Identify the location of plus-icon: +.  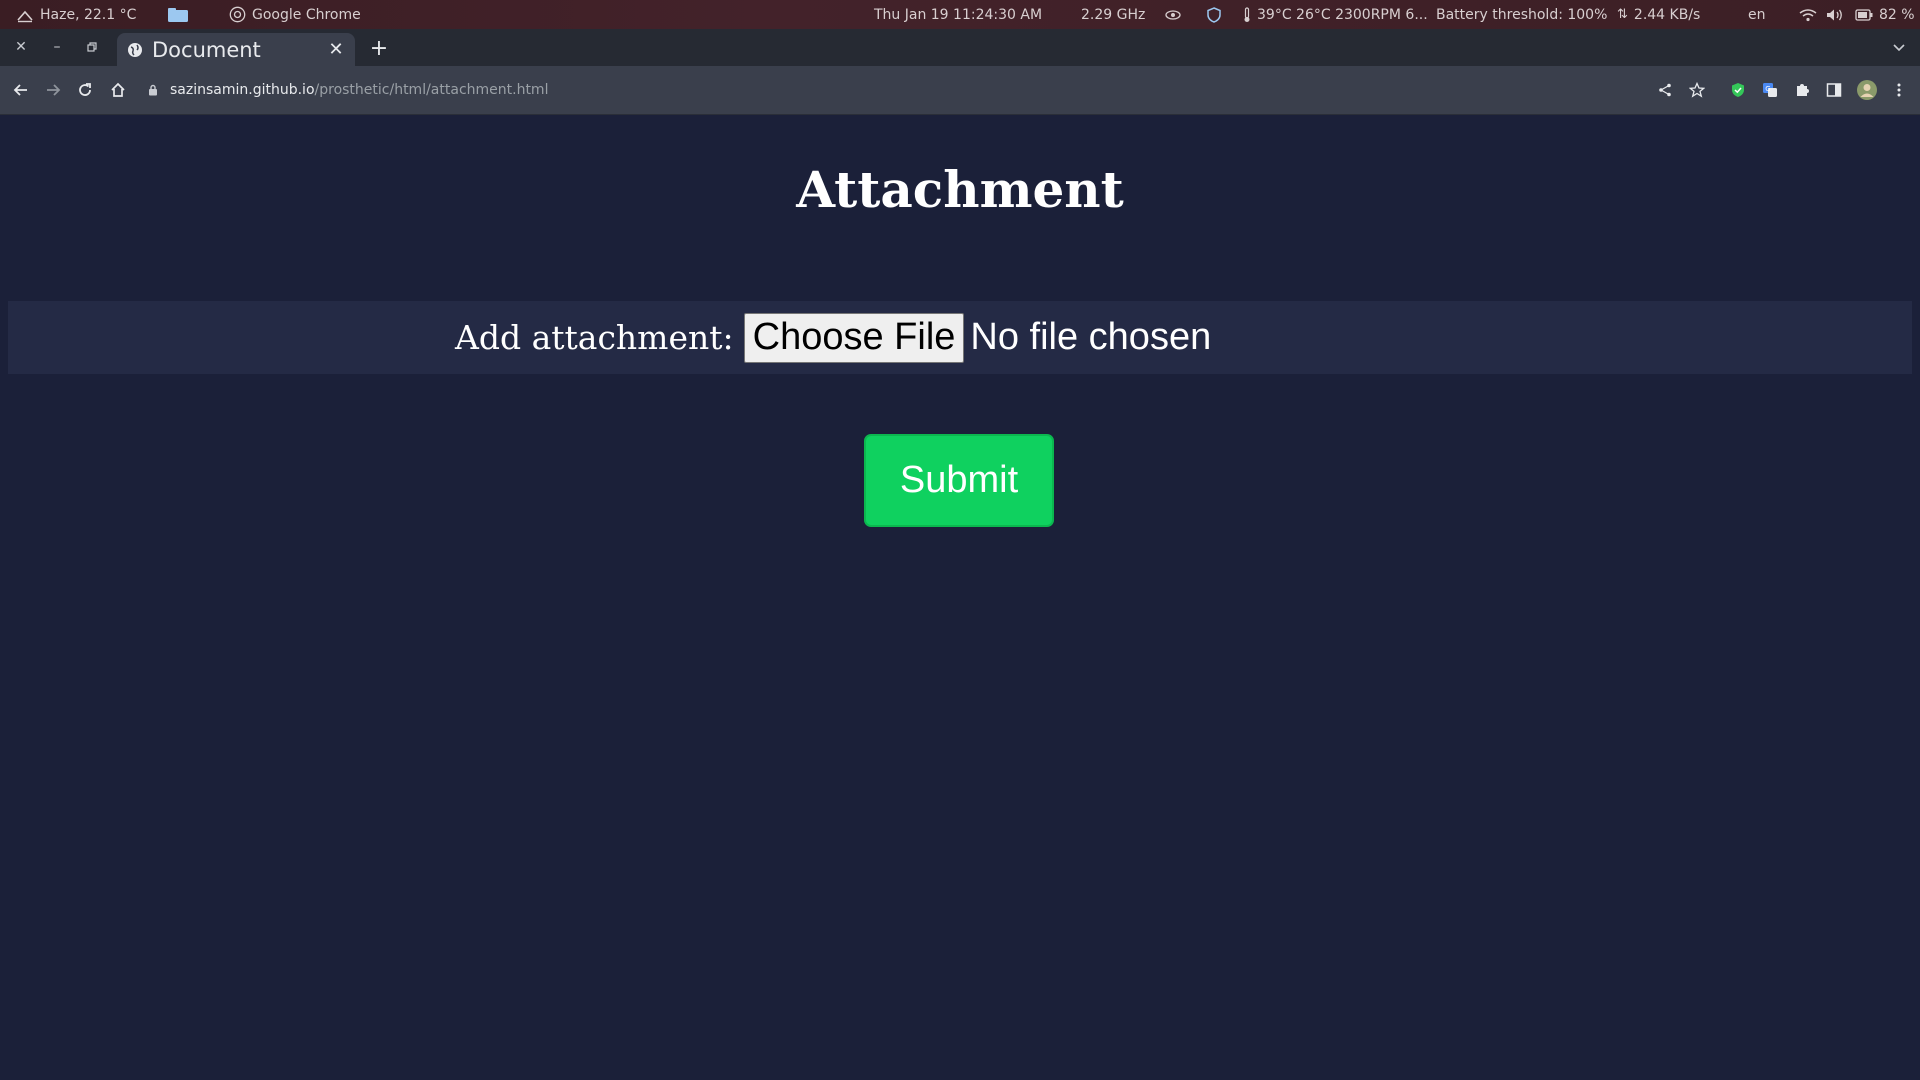
(379, 48).